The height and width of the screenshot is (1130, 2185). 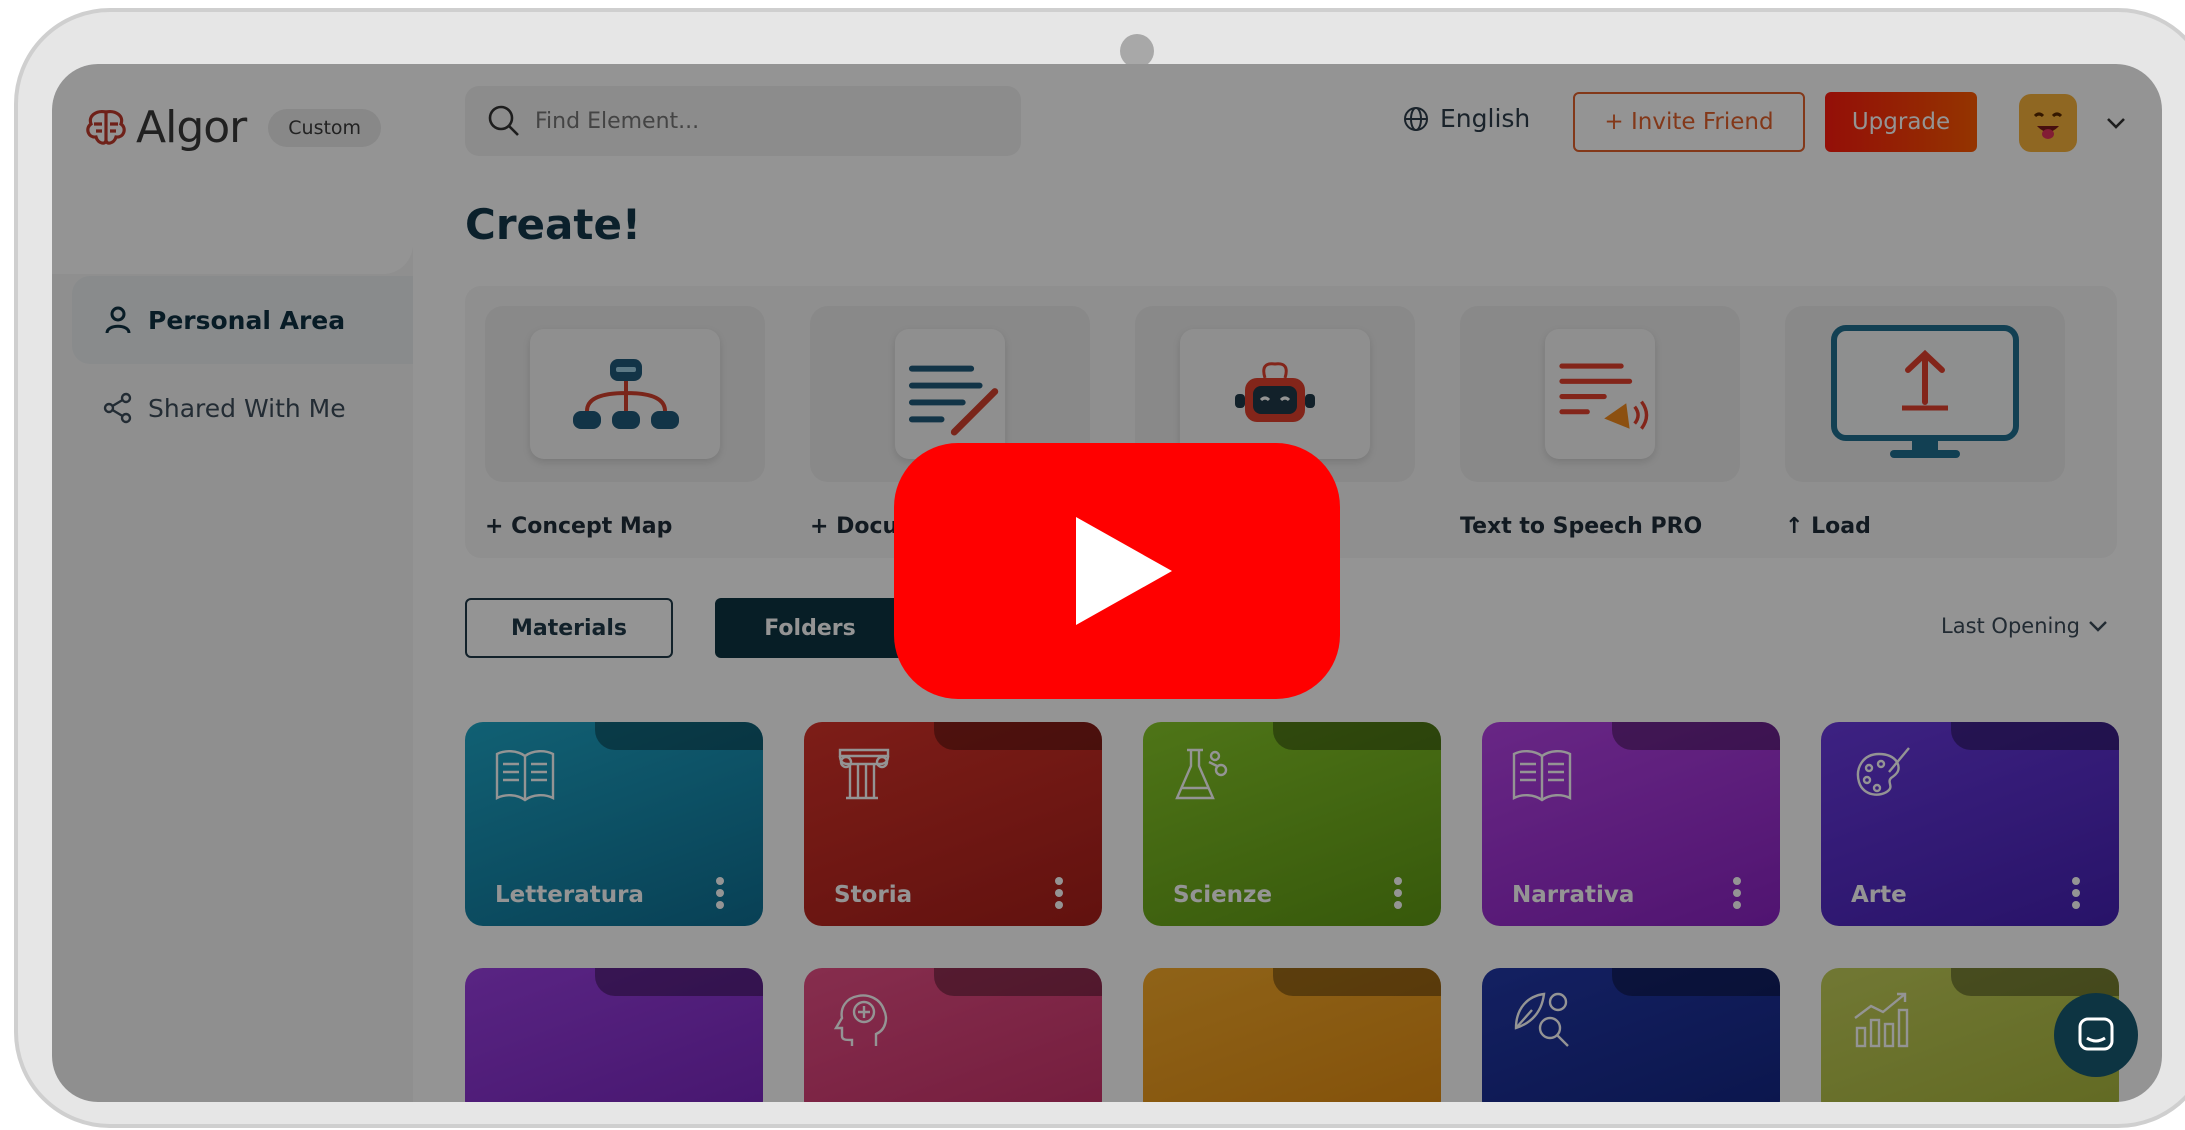 What do you see at coordinates (1828, 526) in the screenshot?
I see `tile-label: ↑ Load` at bounding box center [1828, 526].